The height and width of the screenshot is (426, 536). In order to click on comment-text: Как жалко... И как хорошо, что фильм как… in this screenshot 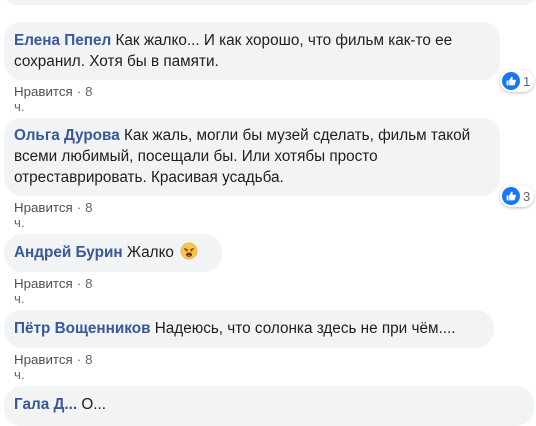, I will do `click(284, 40)`.